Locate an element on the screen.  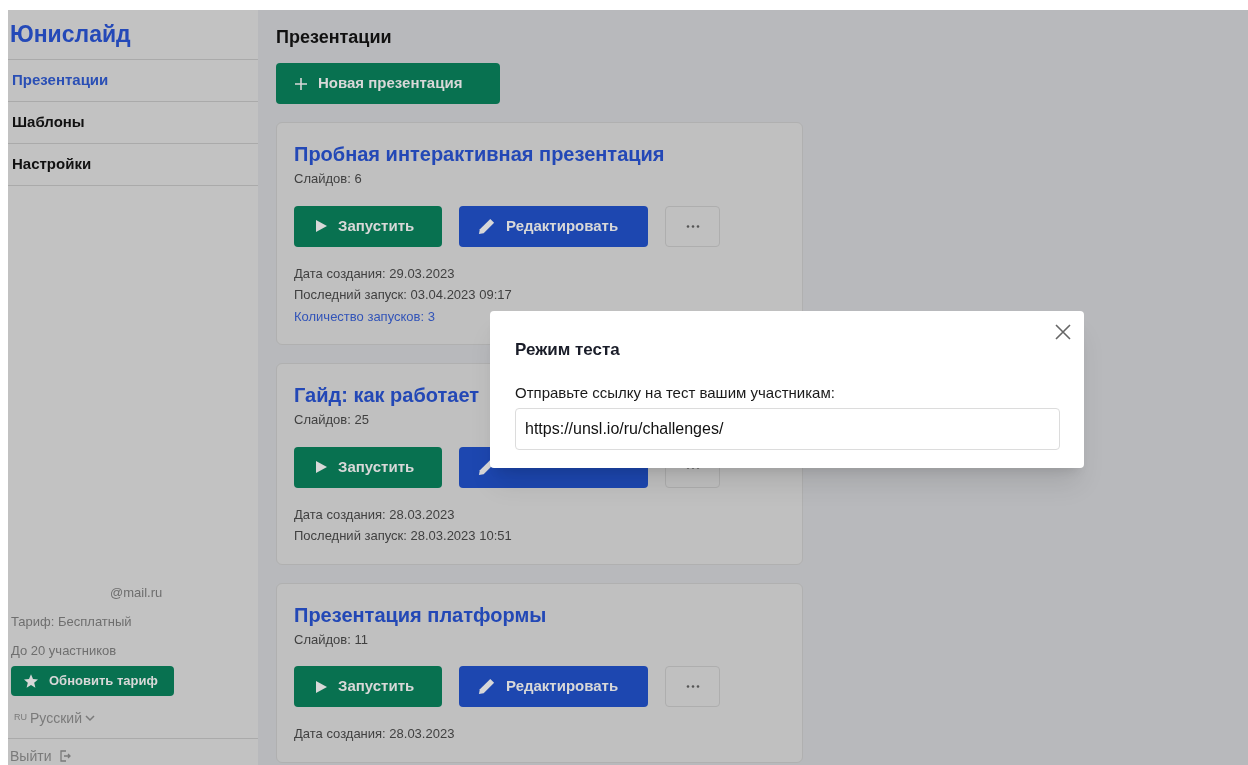
upgrade-plan-button: Обновить тариф is located at coordinates (92, 681).